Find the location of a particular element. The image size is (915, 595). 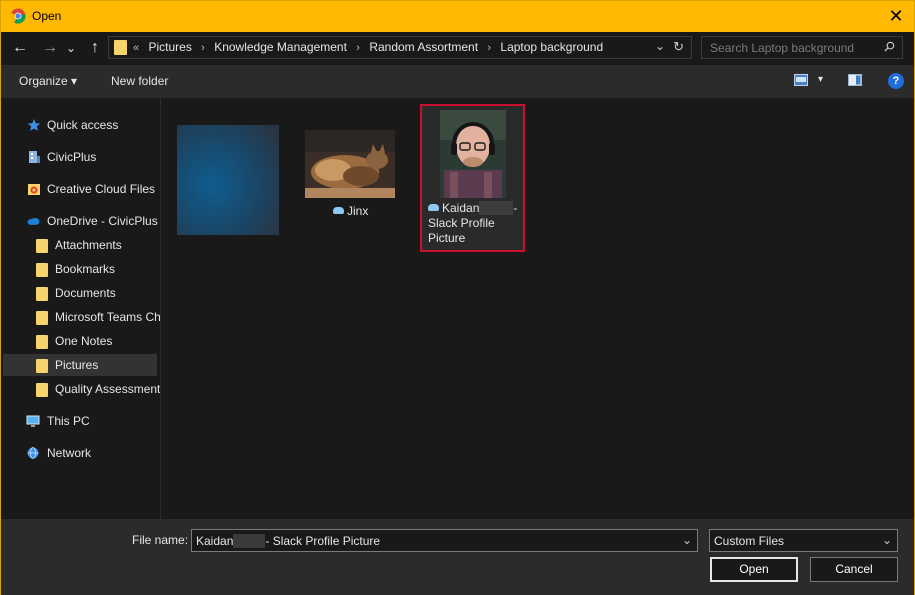

up-button: ↑ is located at coordinates (95, 48).